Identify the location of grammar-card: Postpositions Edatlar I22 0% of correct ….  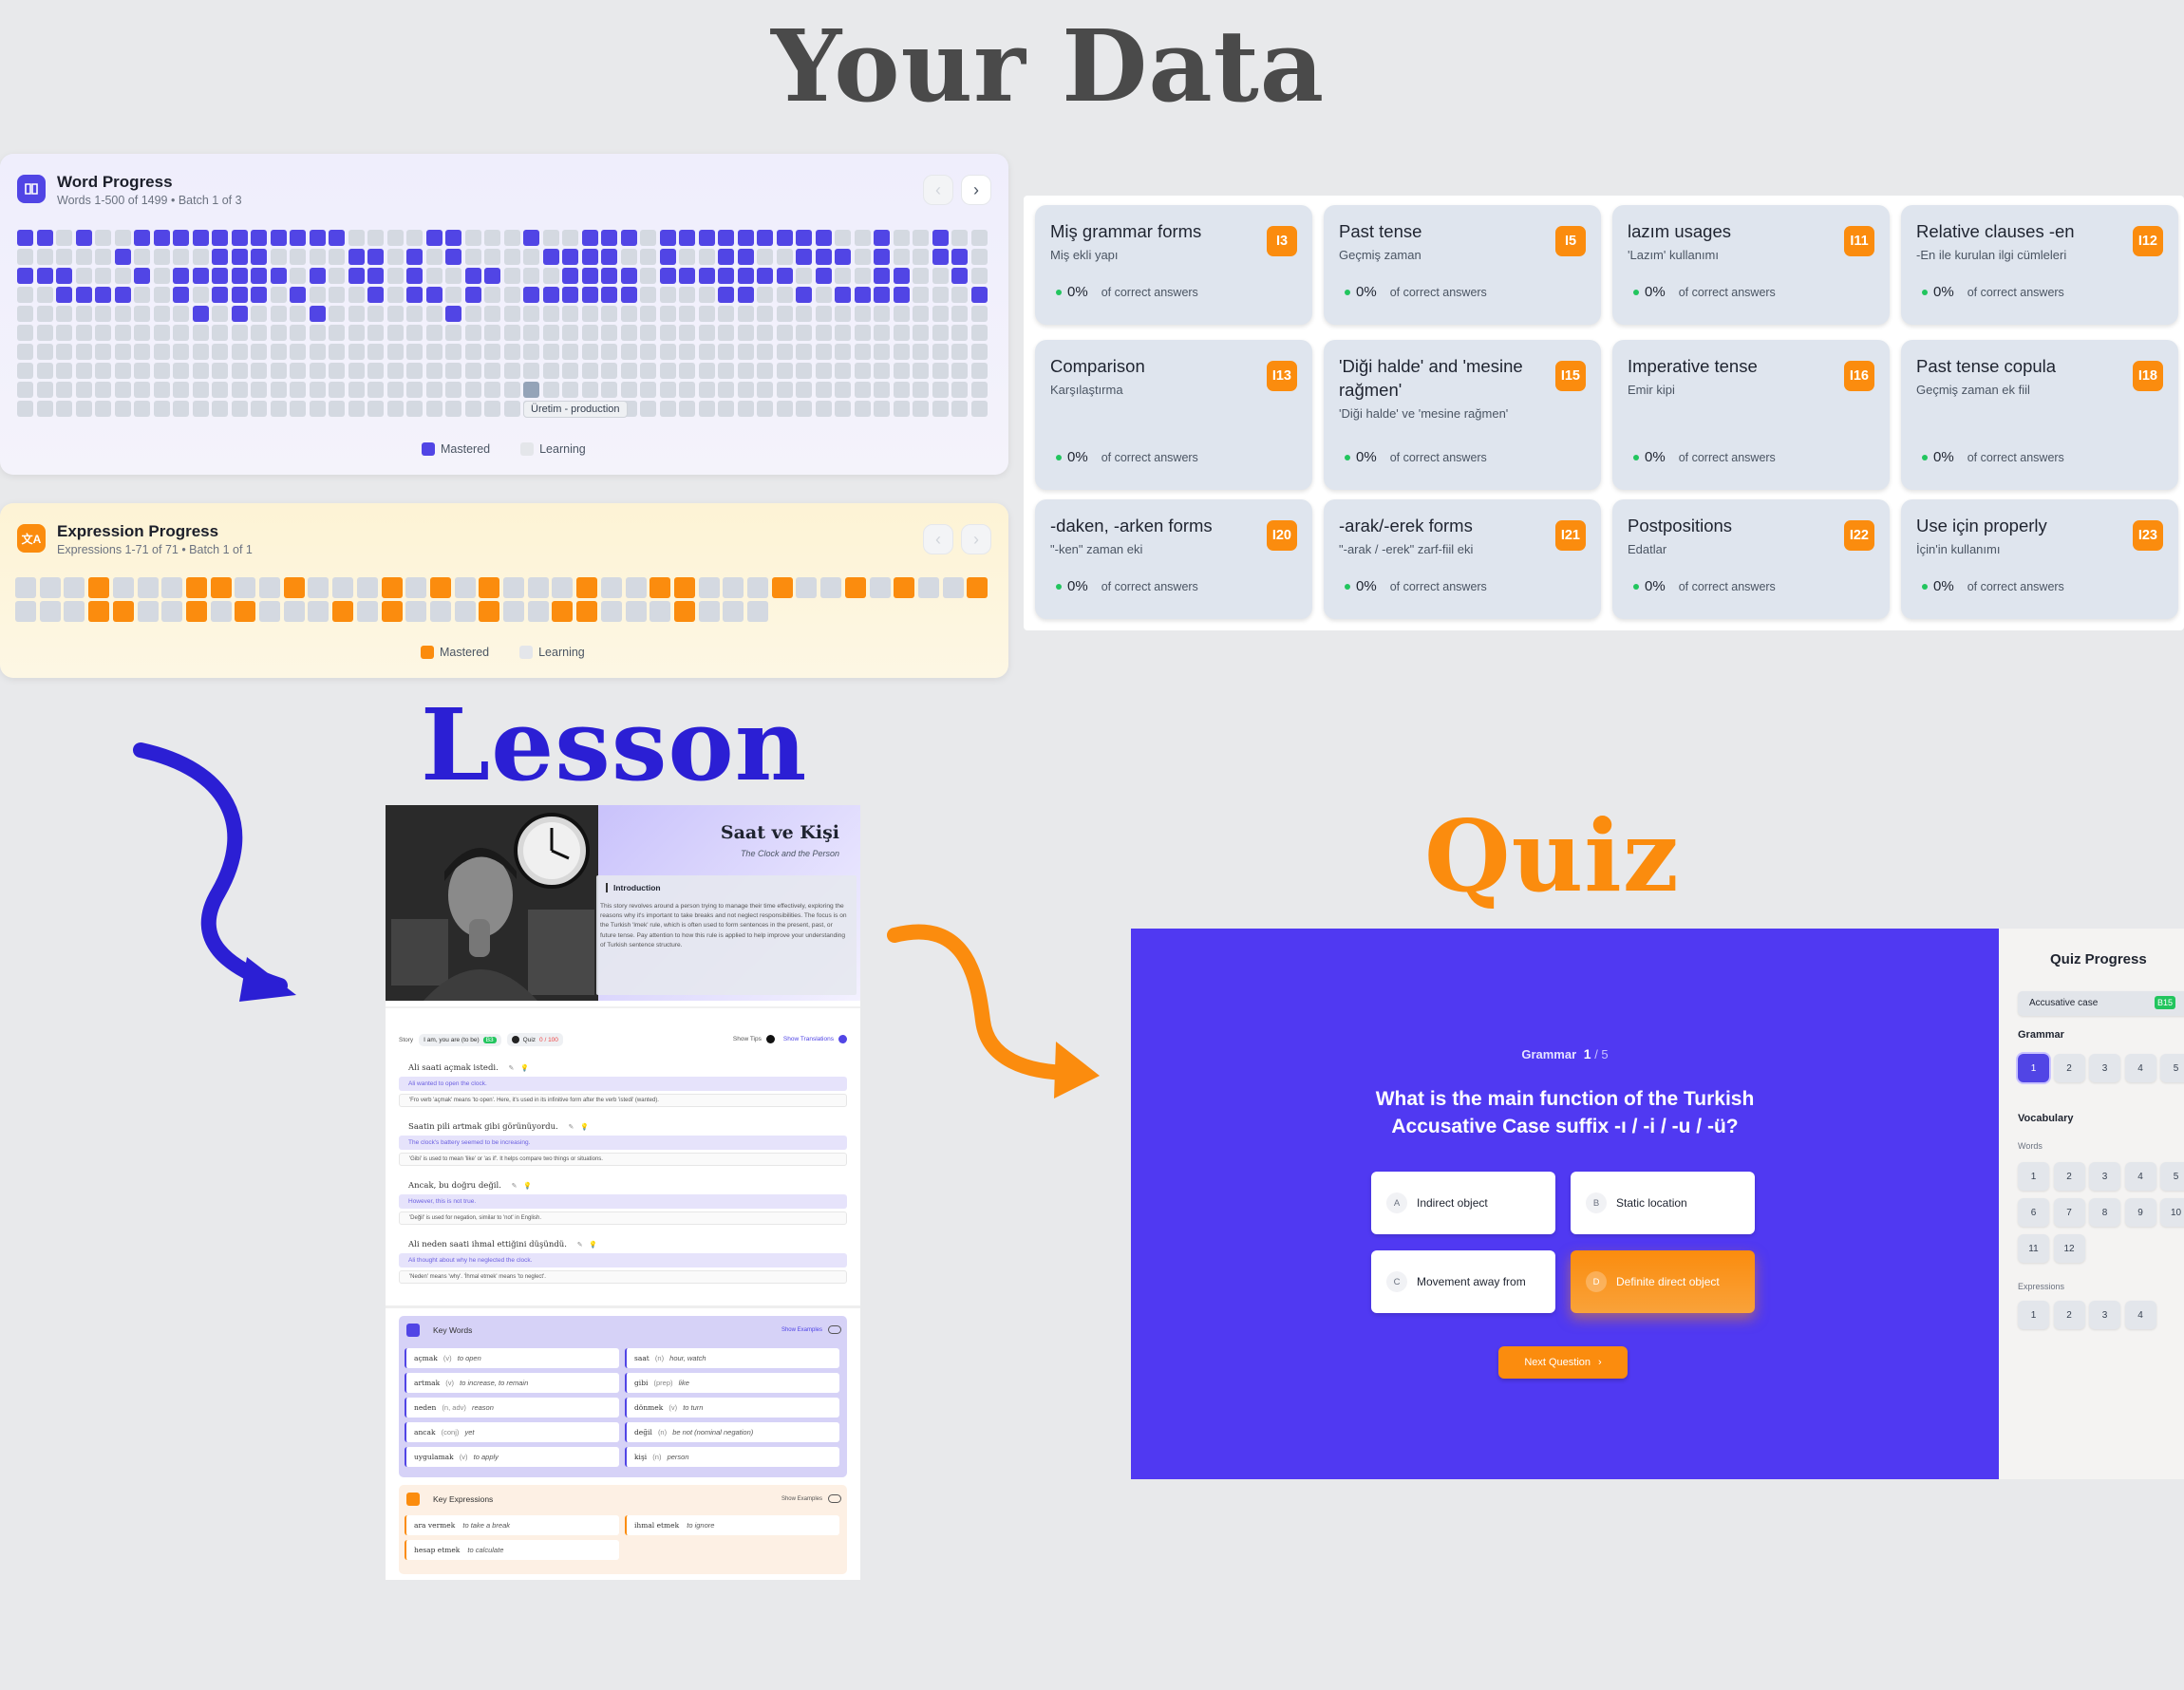
(1751, 559).